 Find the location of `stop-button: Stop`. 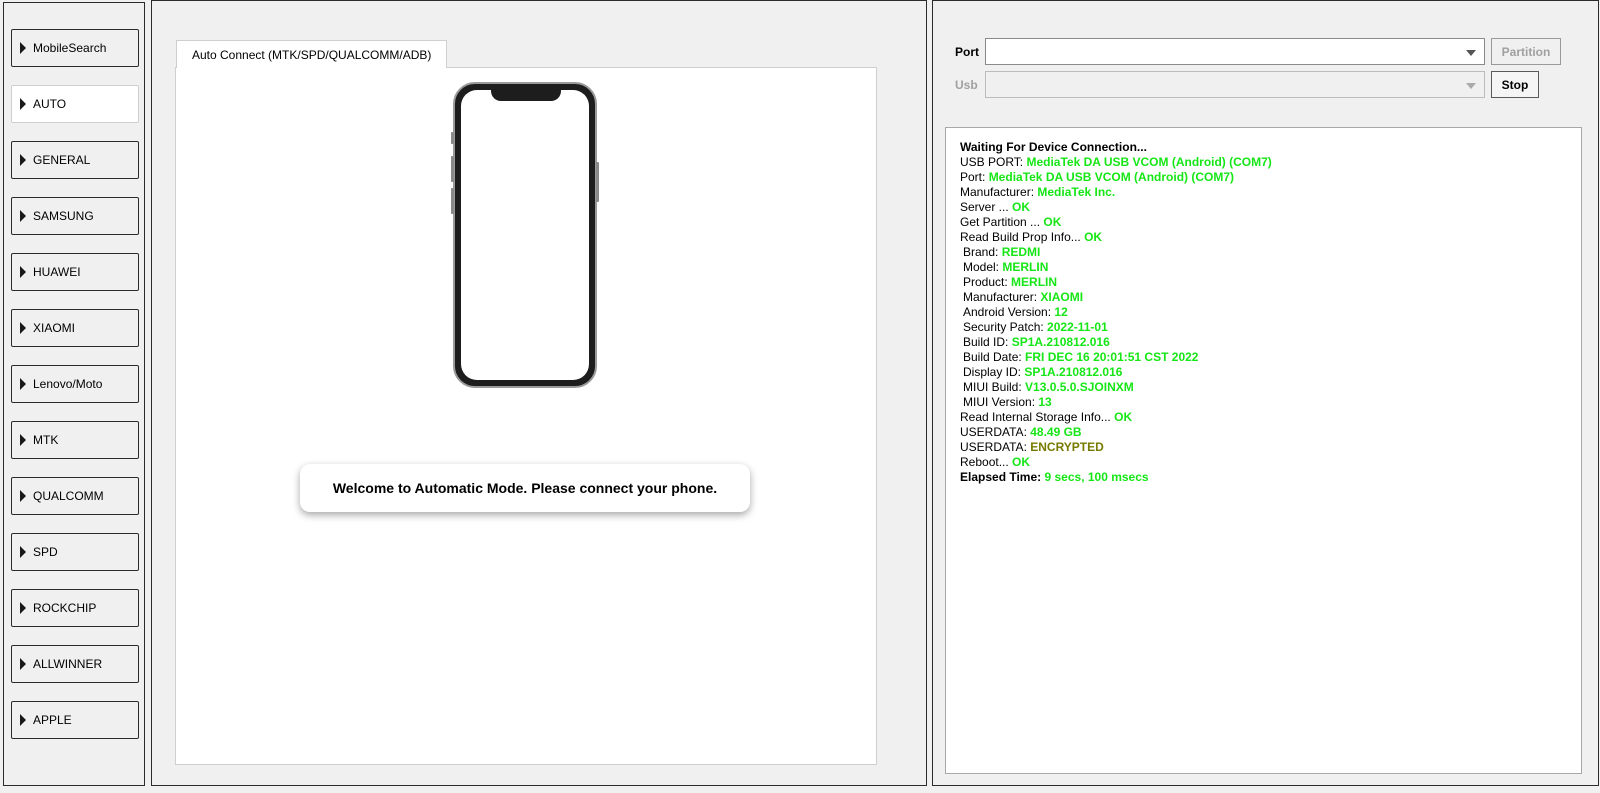

stop-button: Stop is located at coordinates (1515, 84).